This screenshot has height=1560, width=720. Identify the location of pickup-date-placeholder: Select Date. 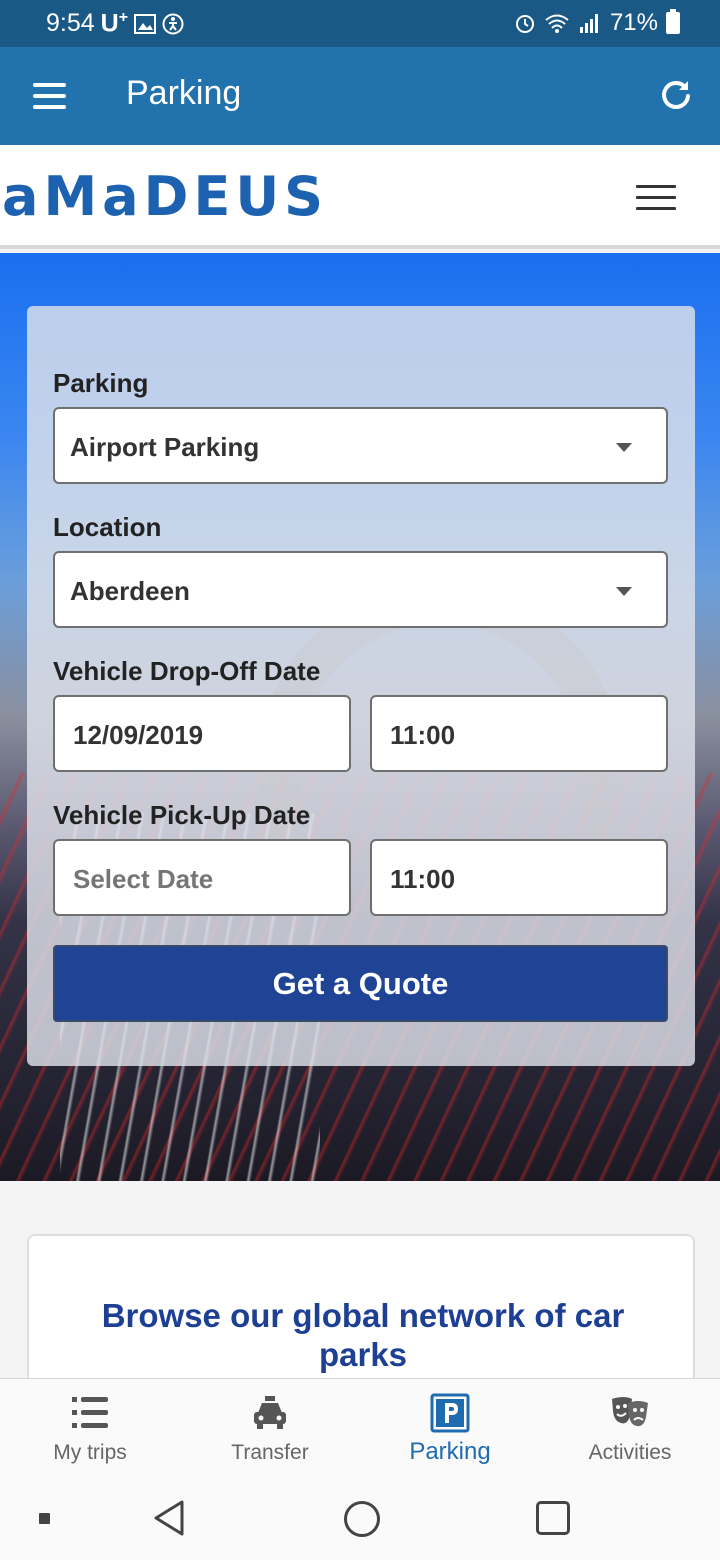
(143, 879).